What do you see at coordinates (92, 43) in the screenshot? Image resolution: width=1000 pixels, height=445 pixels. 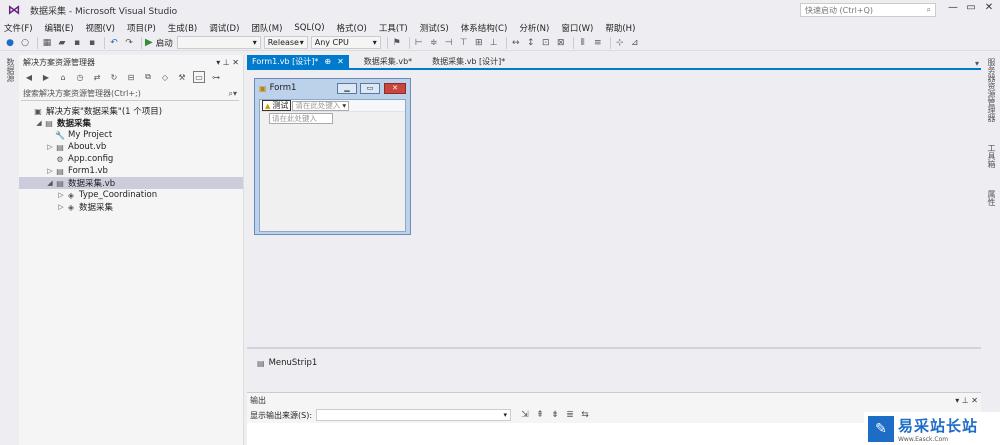 I see `save-all-icon: ▪` at bounding box center [92, 43].